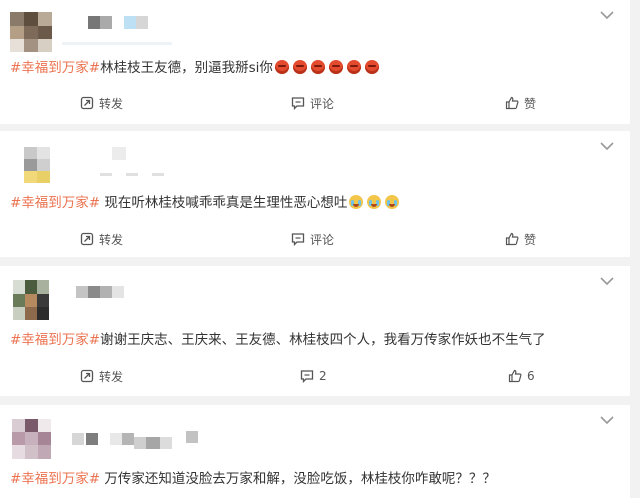 The height and width of the screenshot is (498, 640). What do you see at coordinates (298, 479) in the screenshot?
I see `post-body: 万传家还知道没脸去万家和解，没脸吃饭，林桂枝你咋敢呢？？？` at bounding box center [298, 479].